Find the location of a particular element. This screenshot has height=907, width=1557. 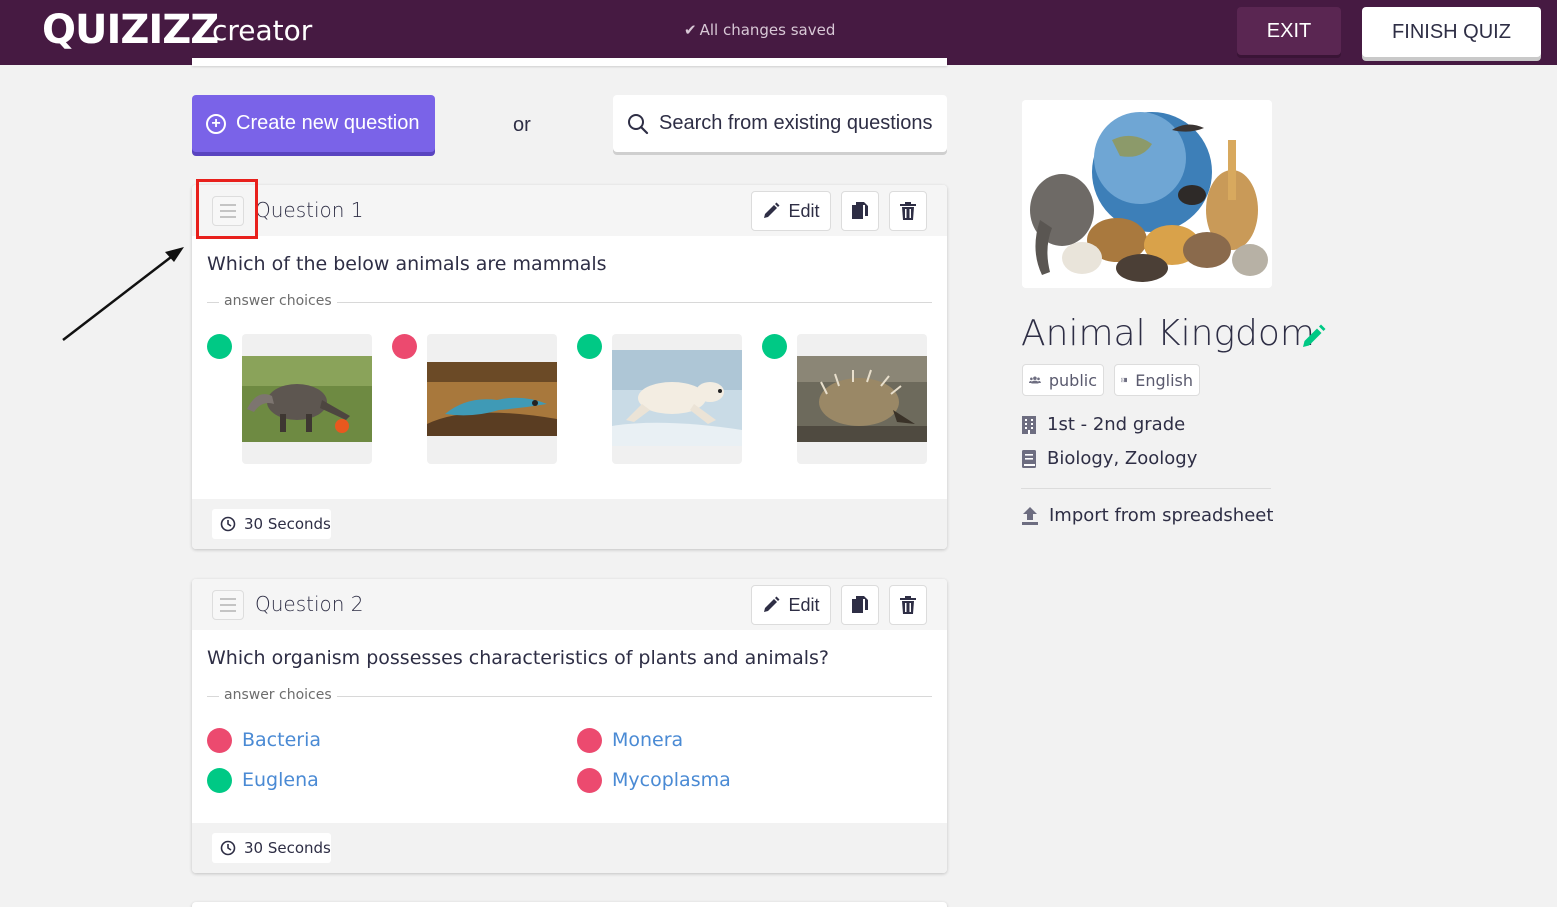

subject-info: Biology, Zoology is located at coordinates (1109, 458).